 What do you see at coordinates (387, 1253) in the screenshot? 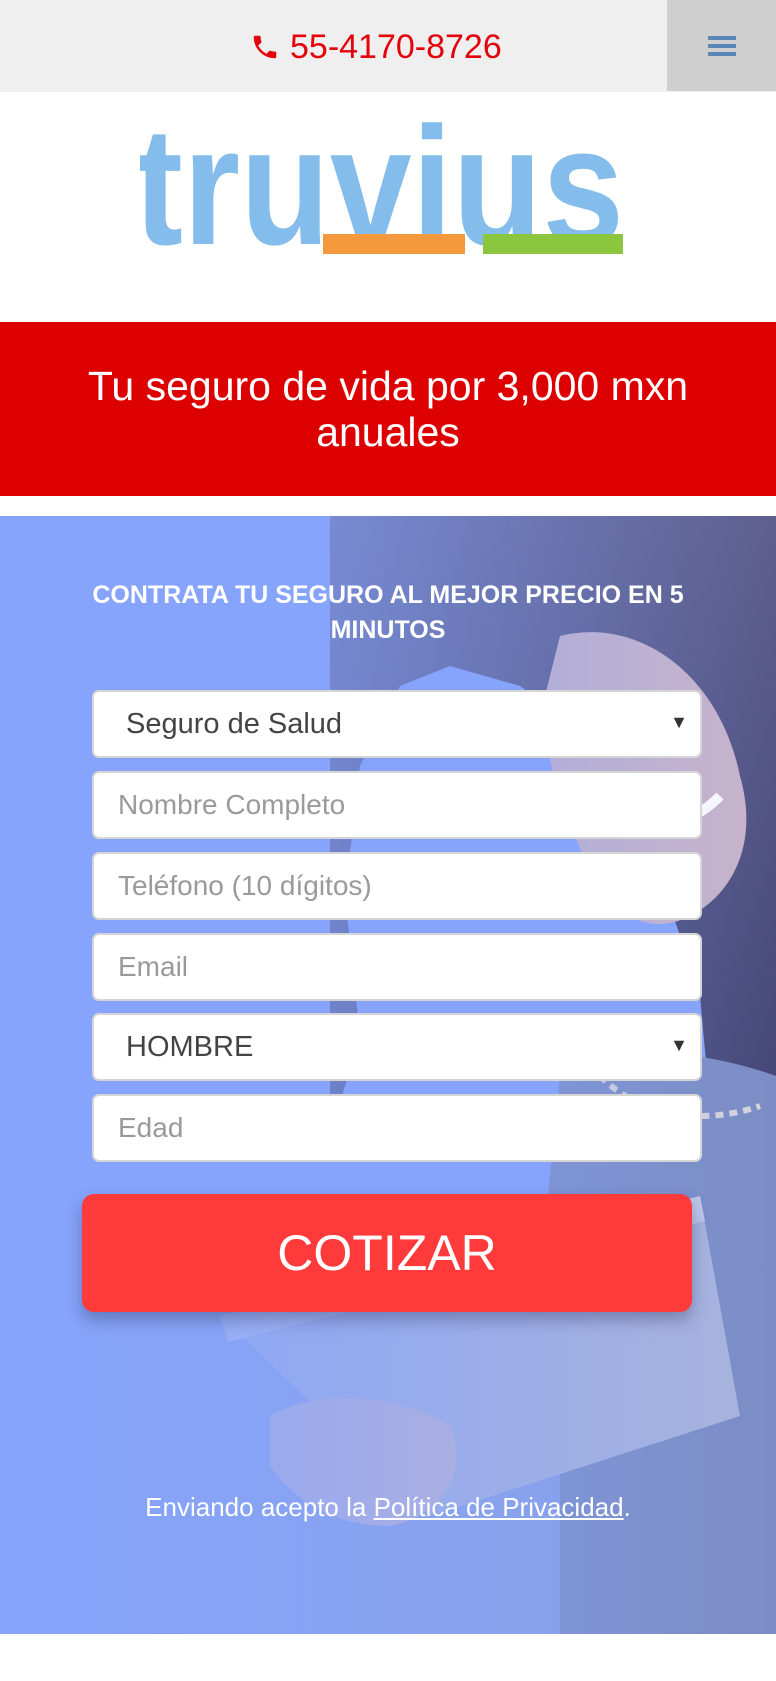
I see `quote-submit-button: COTIZAR` at bounding box center [387, 1253].